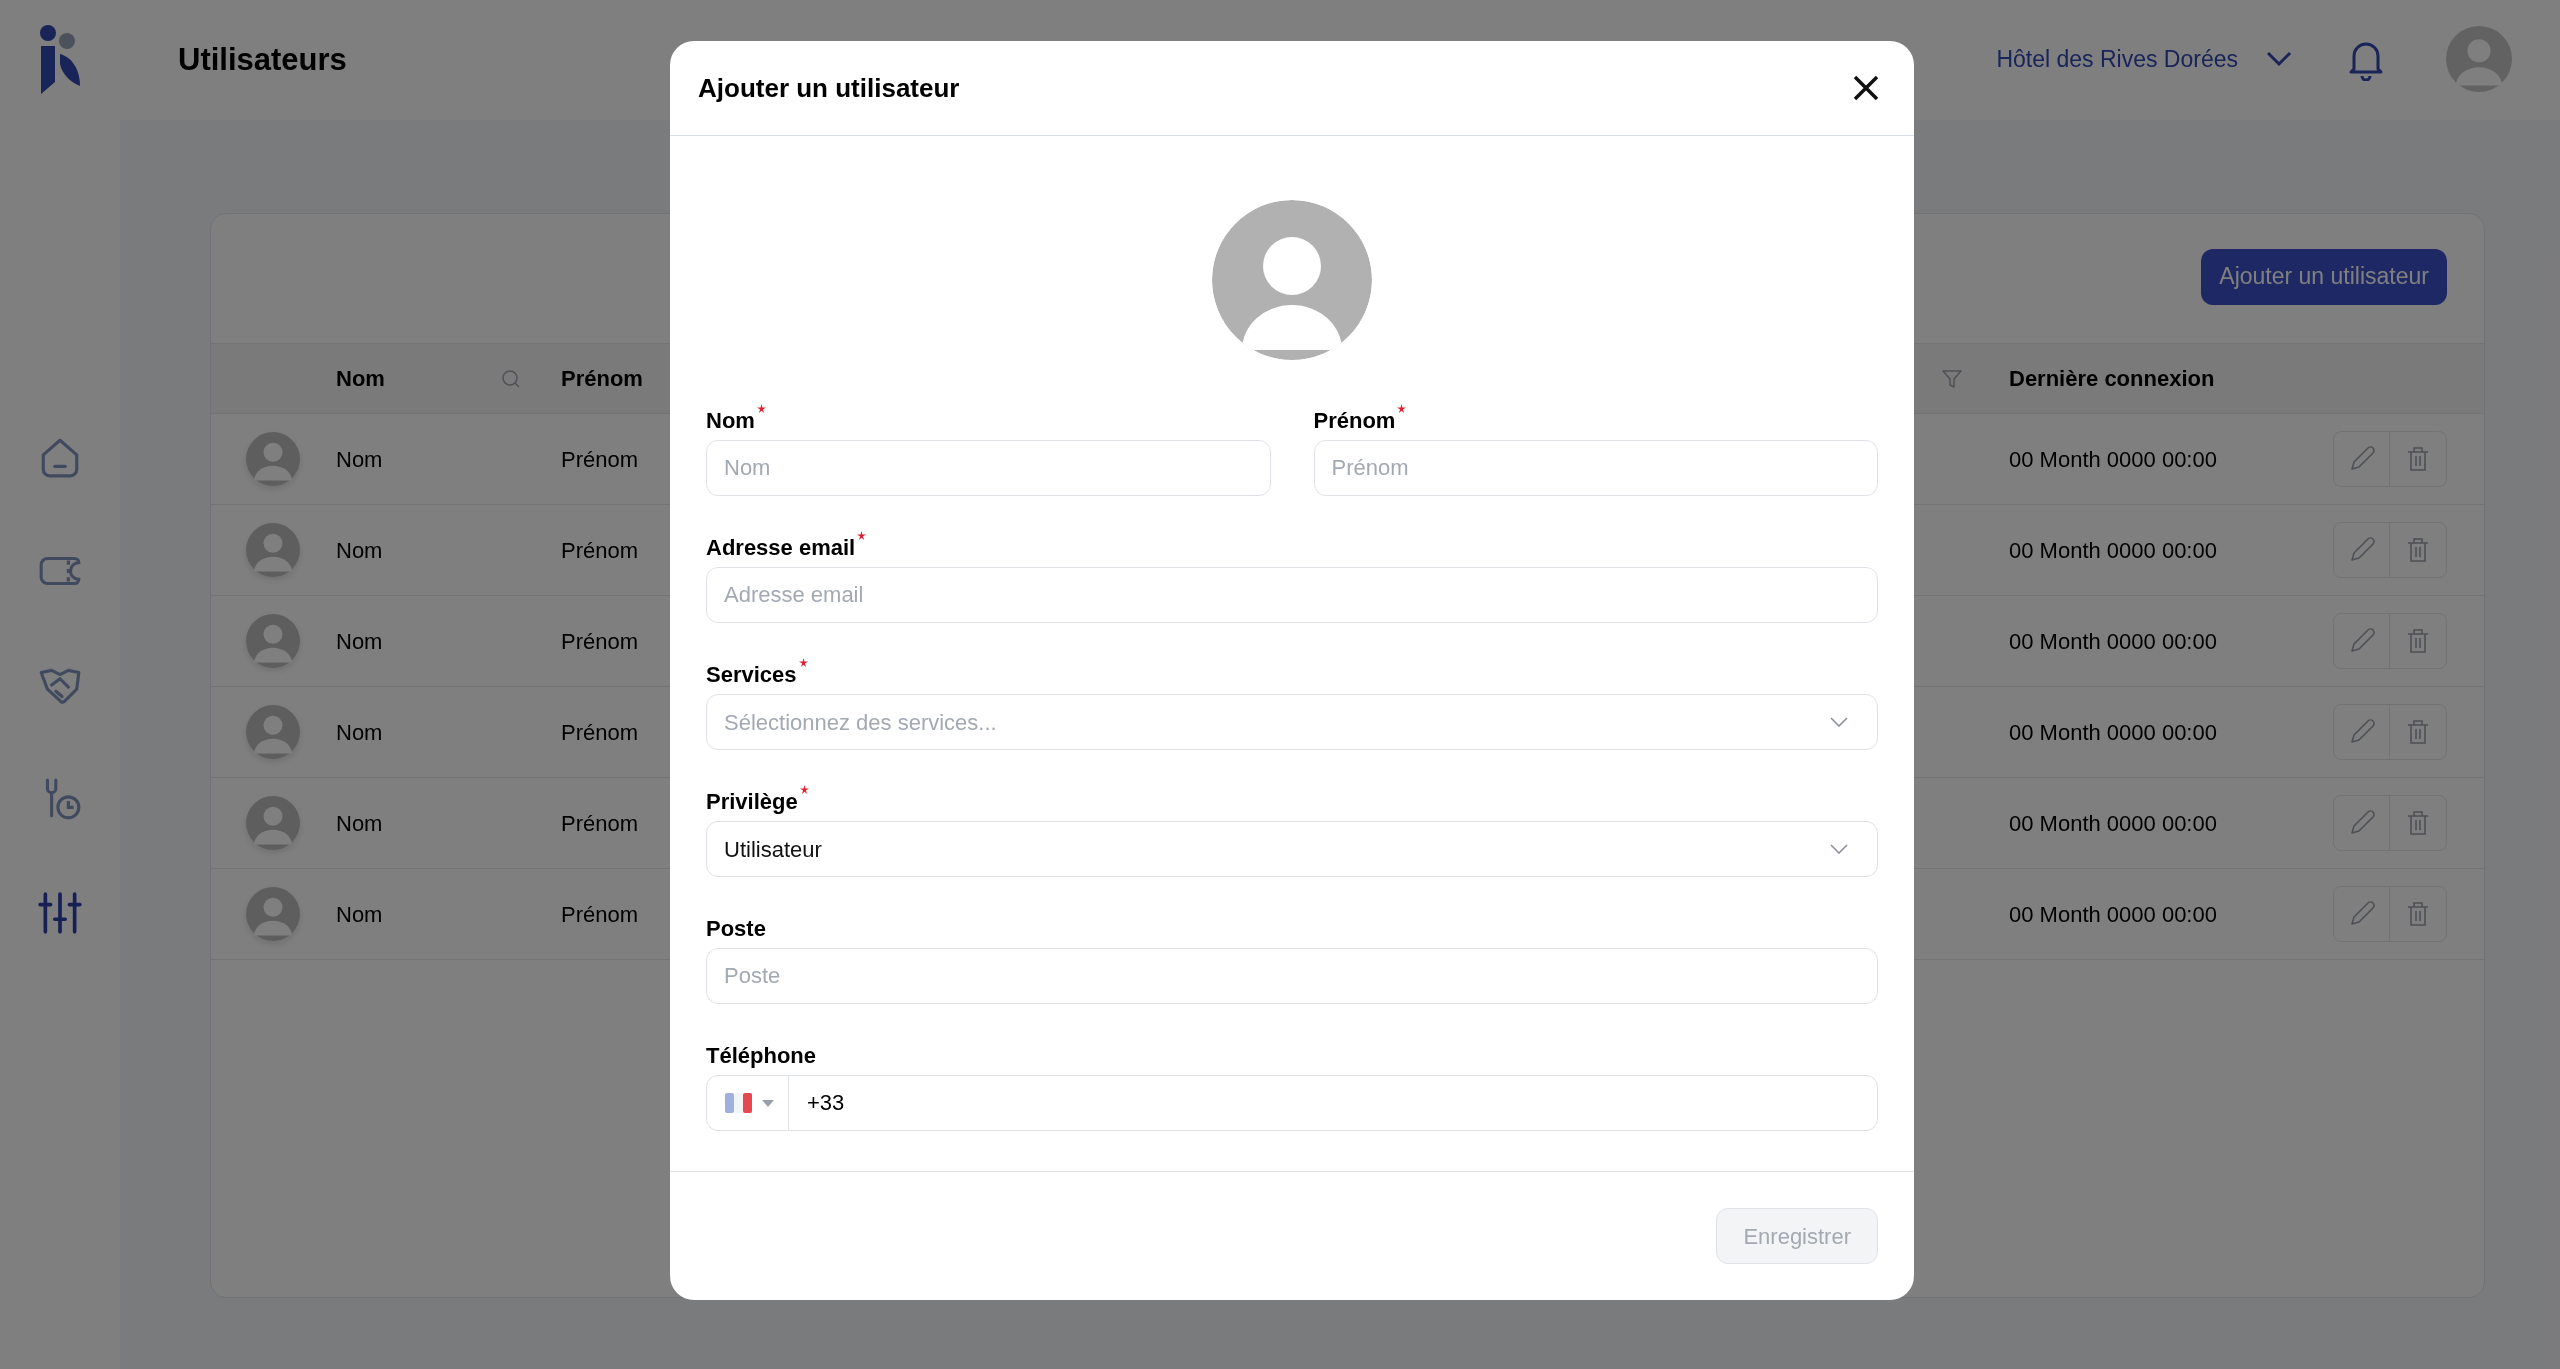  What do you see at coordinates (781, 548) in the screenshot?
I see `field-label: Adresse email` at bounding box center [781, 548].